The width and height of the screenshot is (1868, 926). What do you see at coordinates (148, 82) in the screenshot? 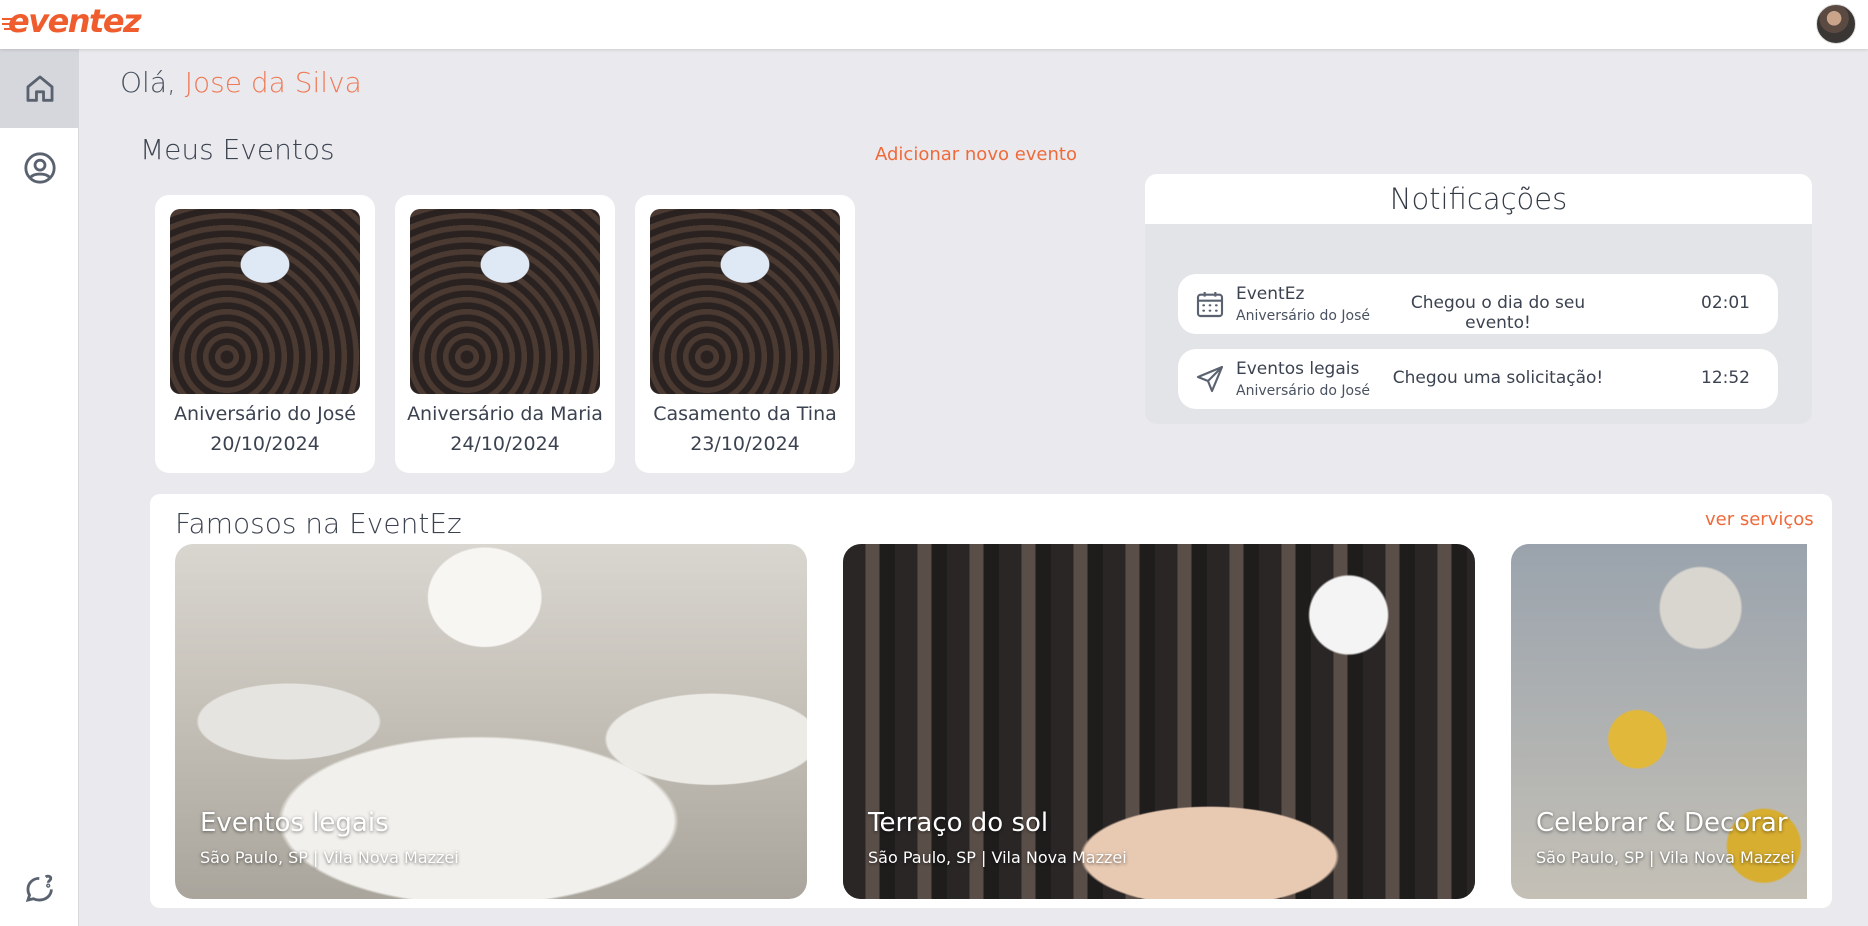
I see `greeting-prefix: Olá,` at bounding box center [148, 82].